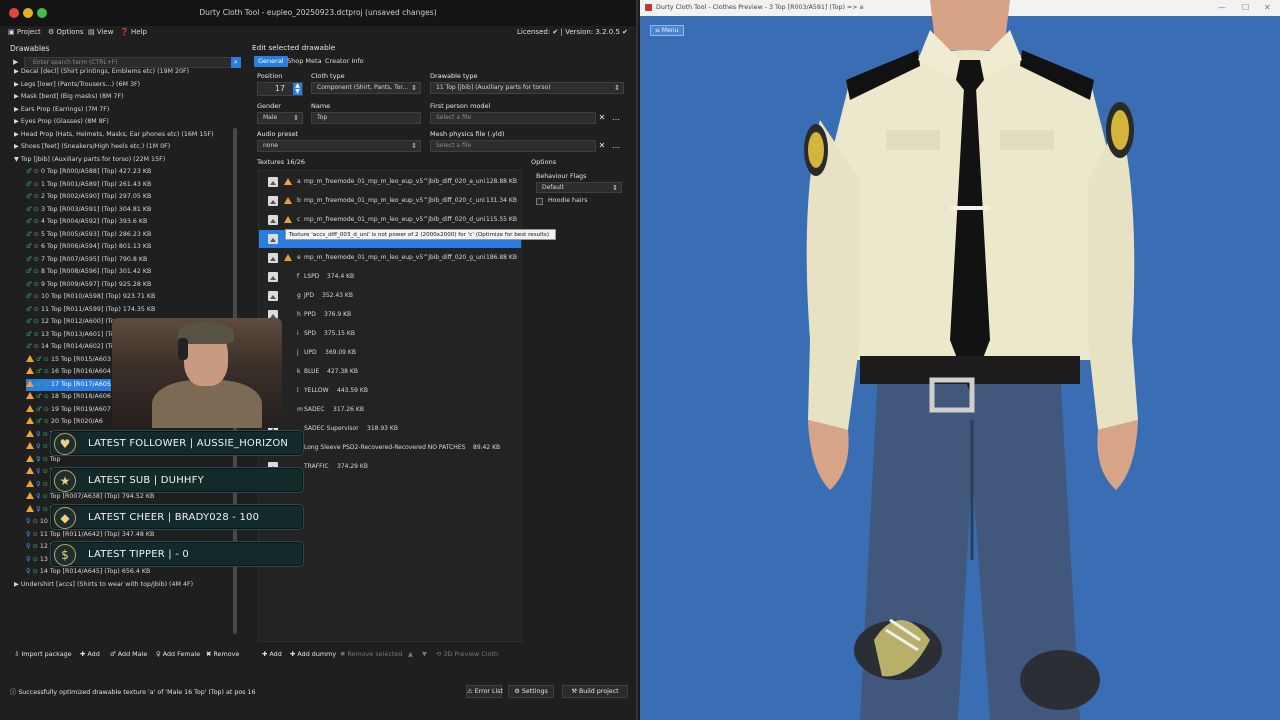  I want to click on tree-row-label: 19 Top [R019/A607, so click(80, 409).